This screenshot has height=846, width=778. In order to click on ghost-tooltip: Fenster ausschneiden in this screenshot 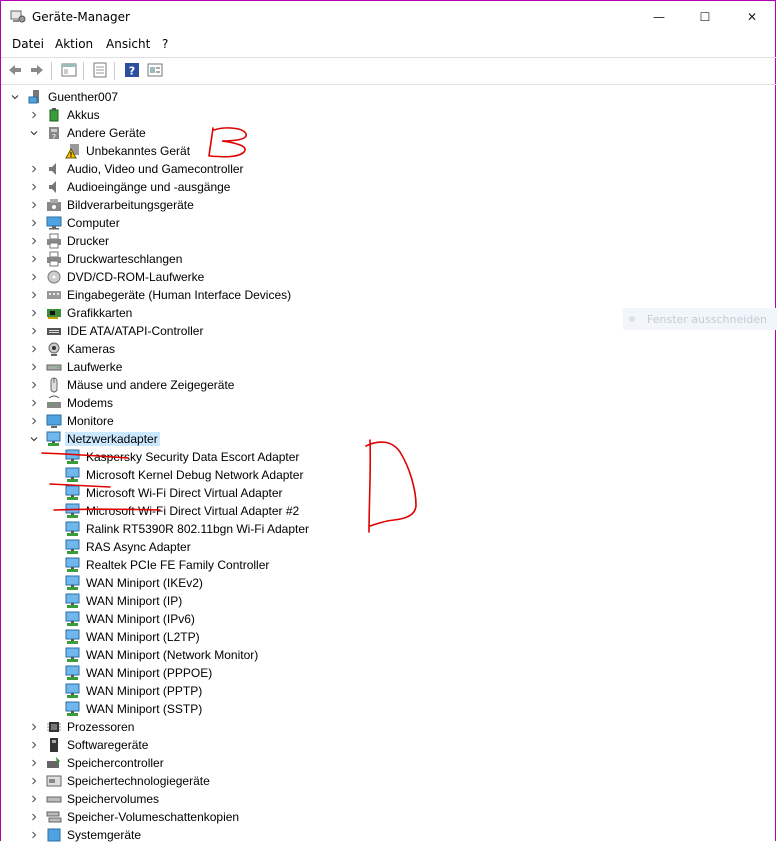, I will do `click(700, 319)`.